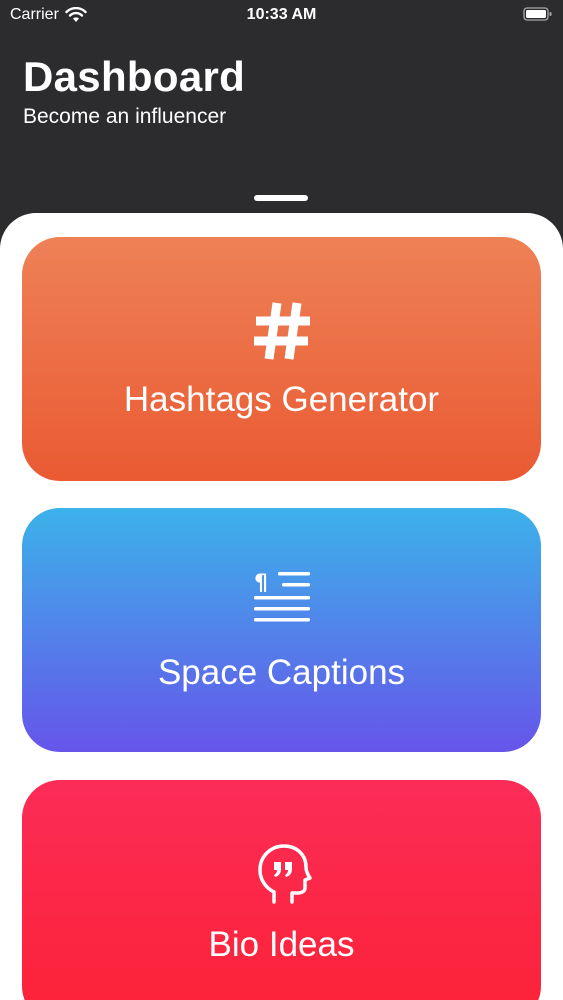 The height and width of the screenshot is (1000, 563). Describe the element at coordinates (134, 76) in the screenshot. I see `page-title: Dashboard` at that location.